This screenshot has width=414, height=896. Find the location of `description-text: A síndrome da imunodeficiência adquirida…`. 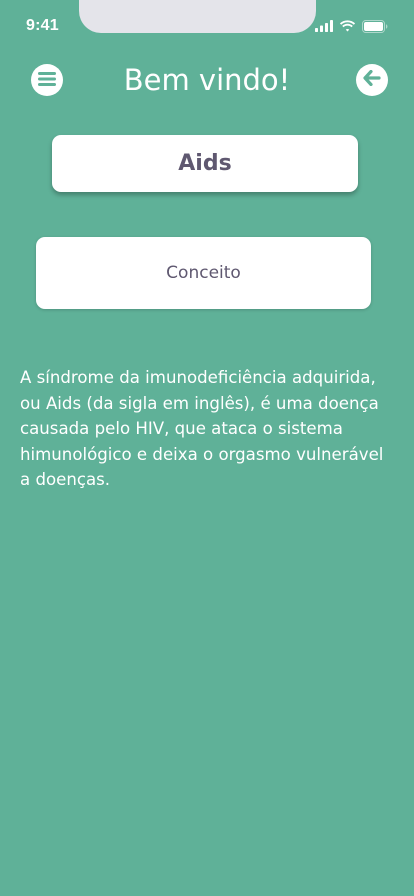

description-text: A síndrome da imunodeficiência adquirida… is located at coordinates (207, 429).